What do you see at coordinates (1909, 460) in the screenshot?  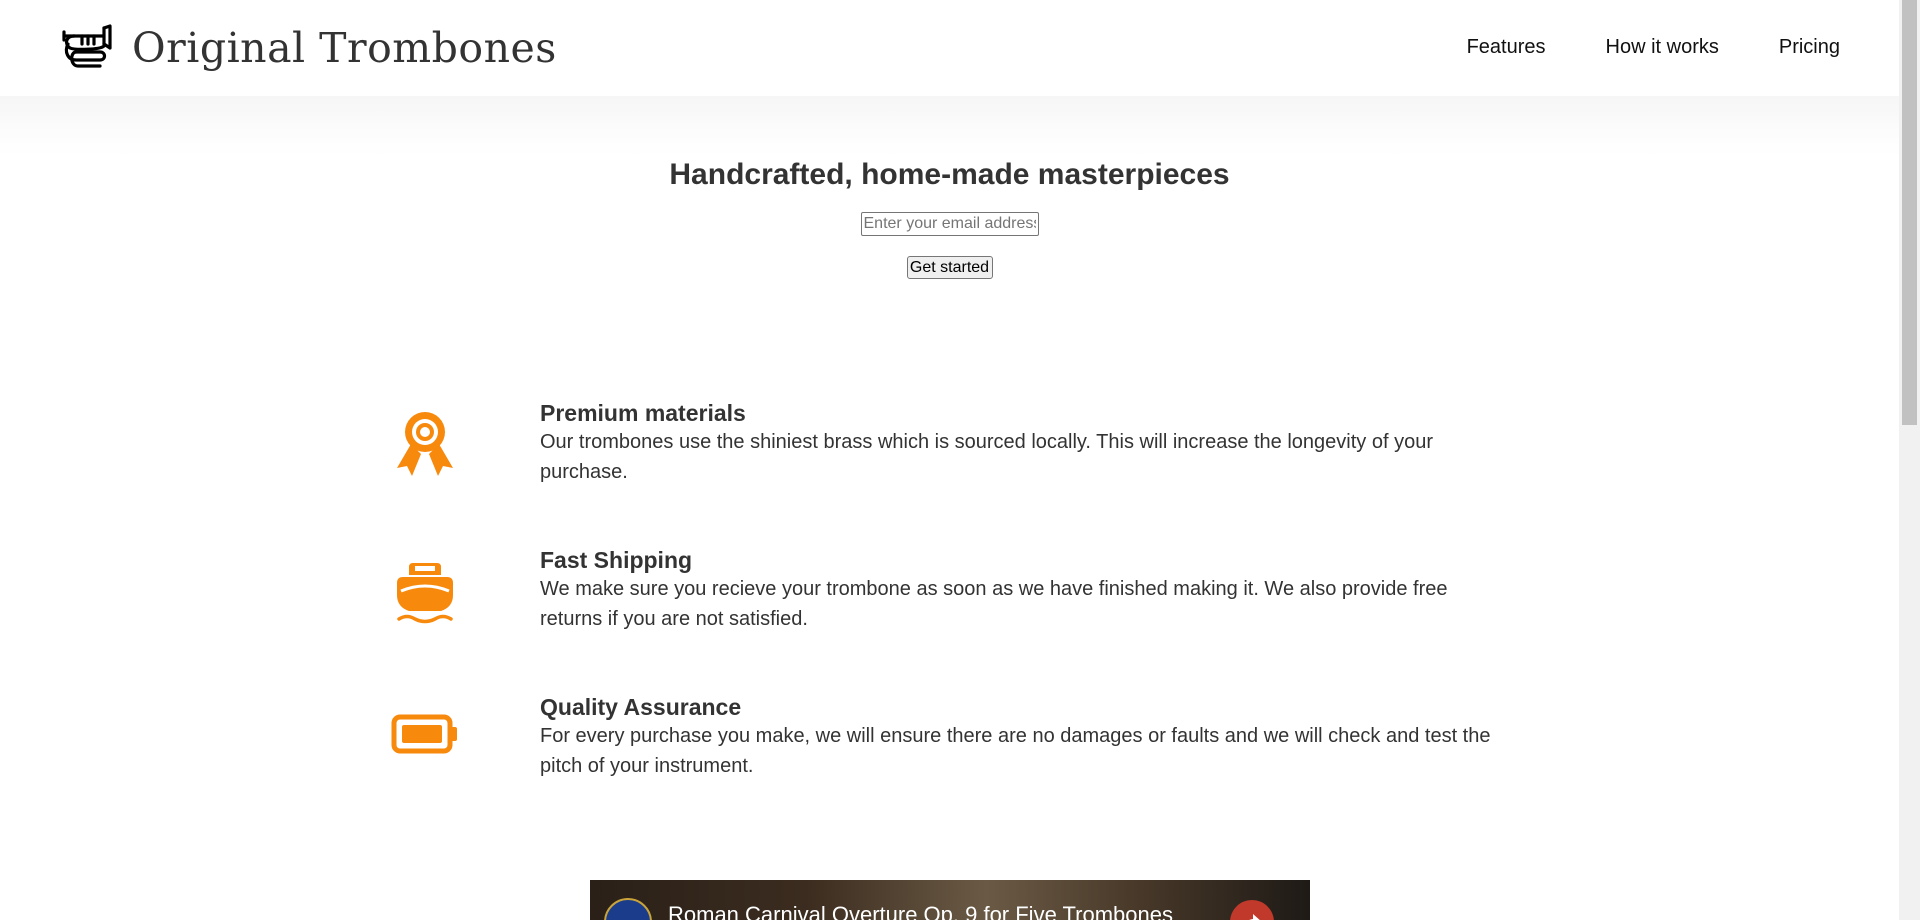 I see `vertical-scrollbar` at bounding box center [1909, 460].